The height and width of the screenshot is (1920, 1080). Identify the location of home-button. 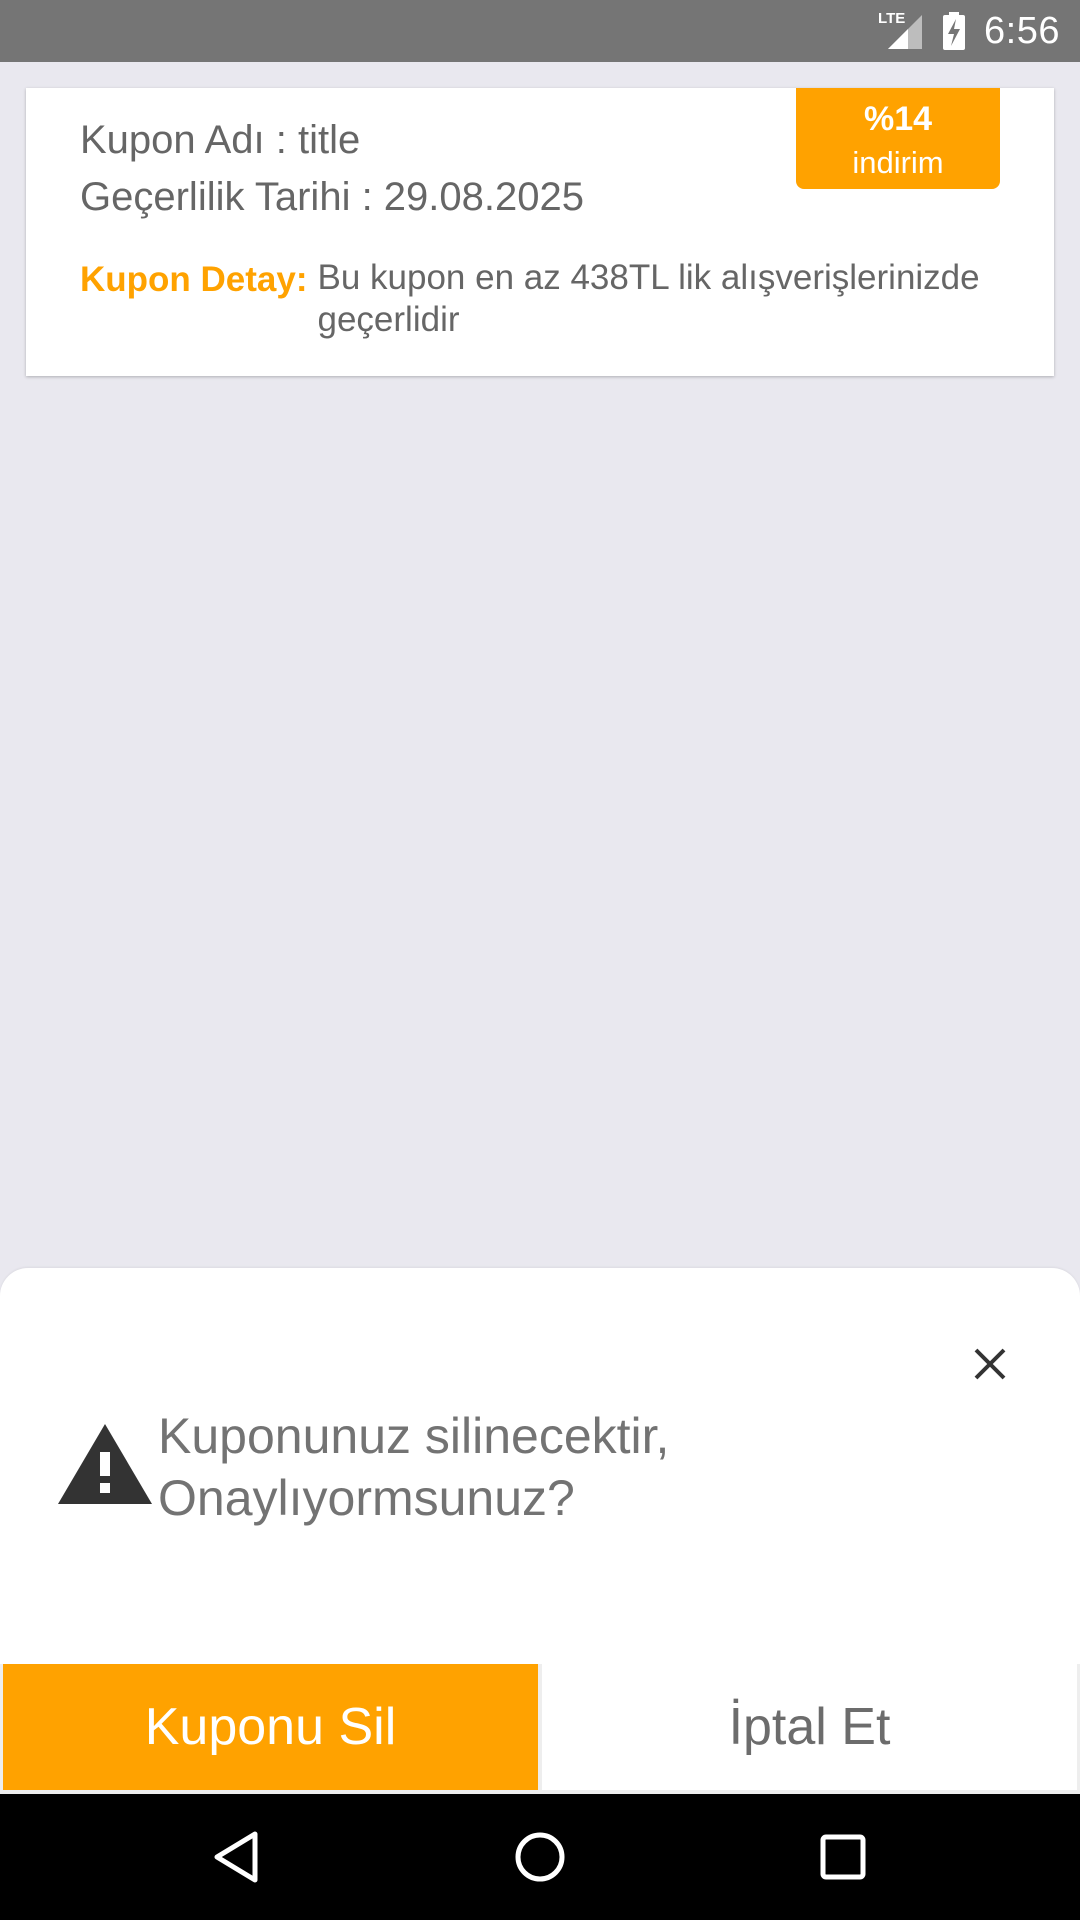
(540, 1857).